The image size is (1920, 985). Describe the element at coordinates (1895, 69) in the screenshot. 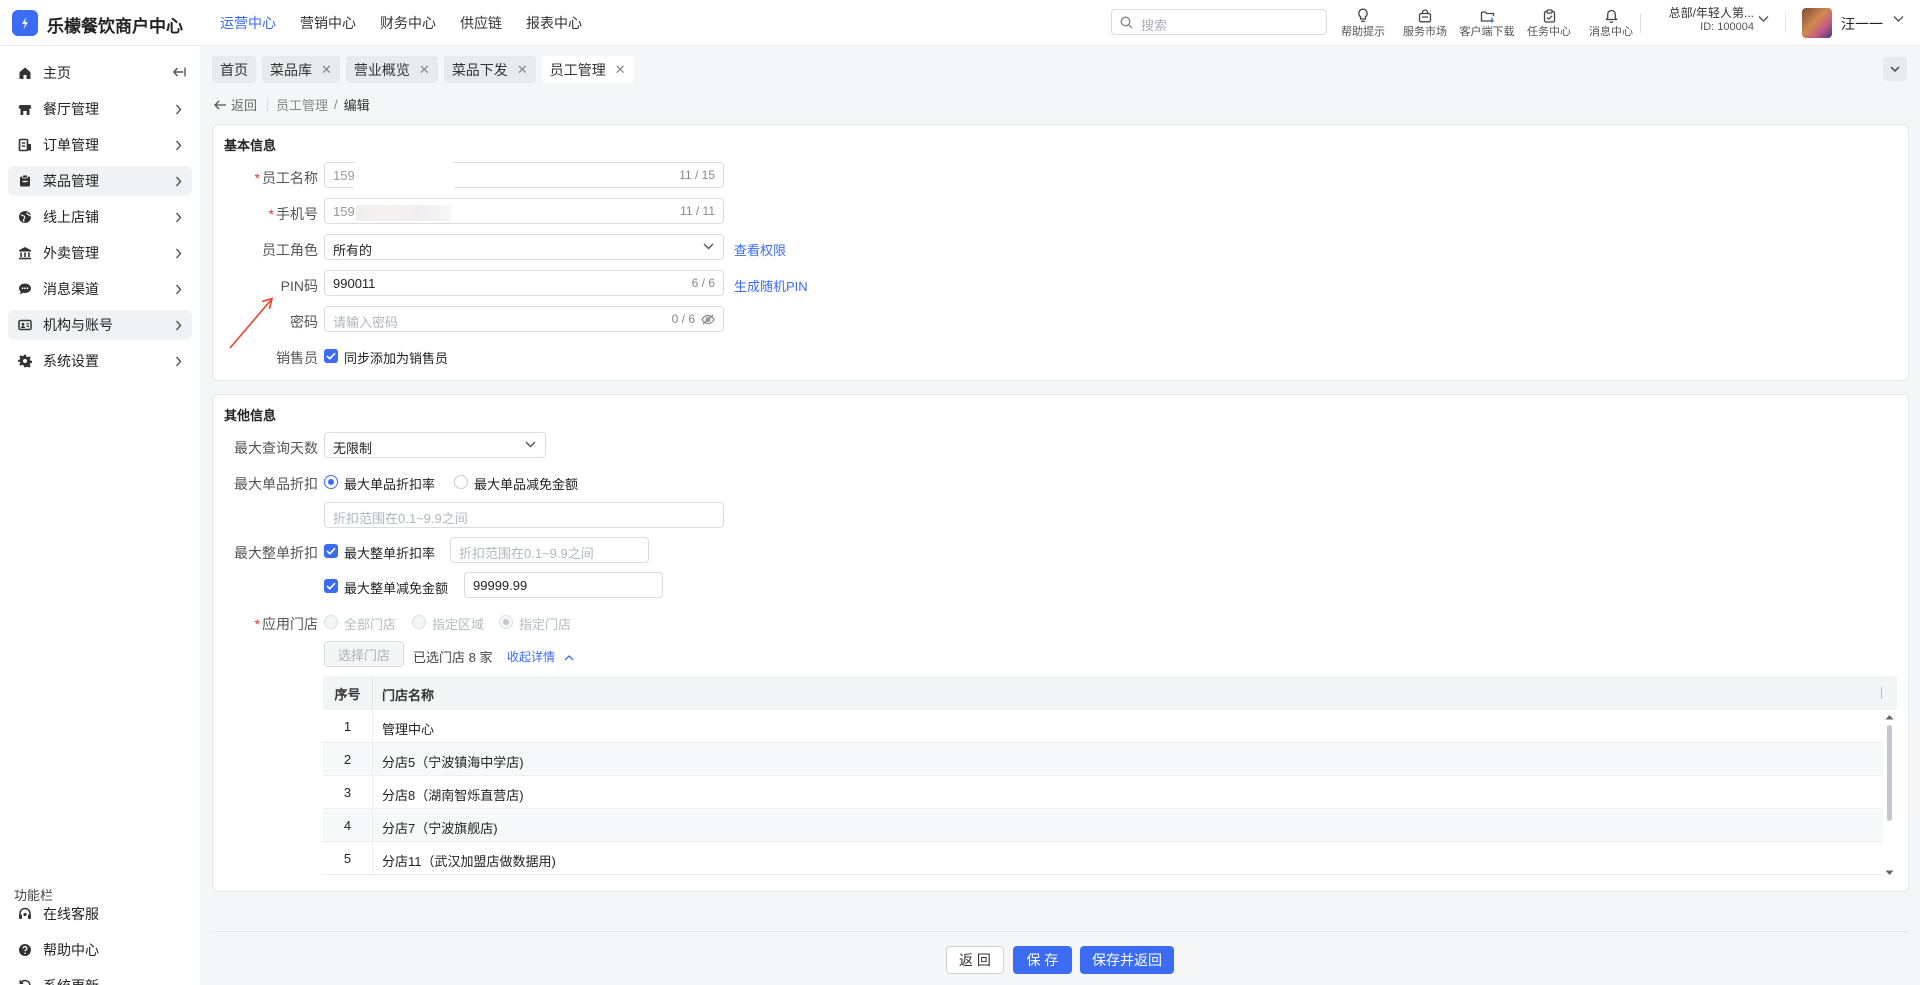

I see `tabs-more-button` at that location.